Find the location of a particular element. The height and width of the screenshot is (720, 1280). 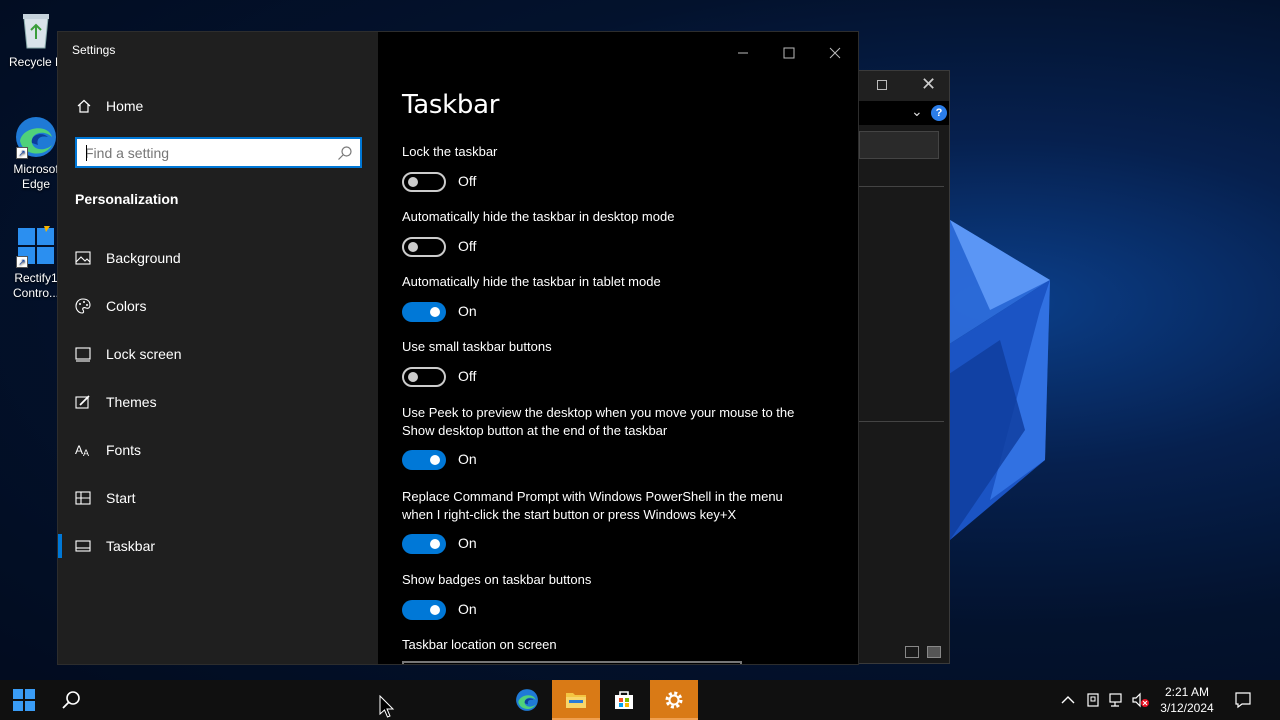

setting-small-buttons: Use small taskbar buttons Off is located at coordinates (622, 362).